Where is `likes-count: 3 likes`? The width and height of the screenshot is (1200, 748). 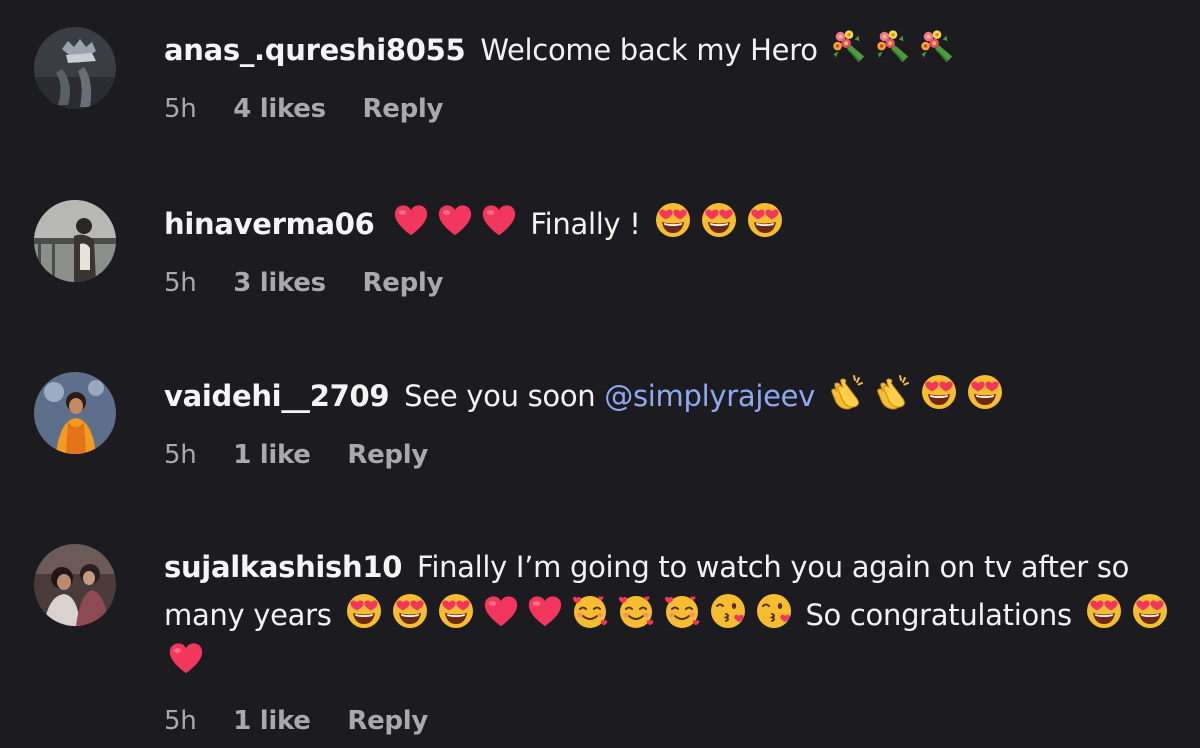
likes-count: 3 likes is located at coordinates (279, 283).